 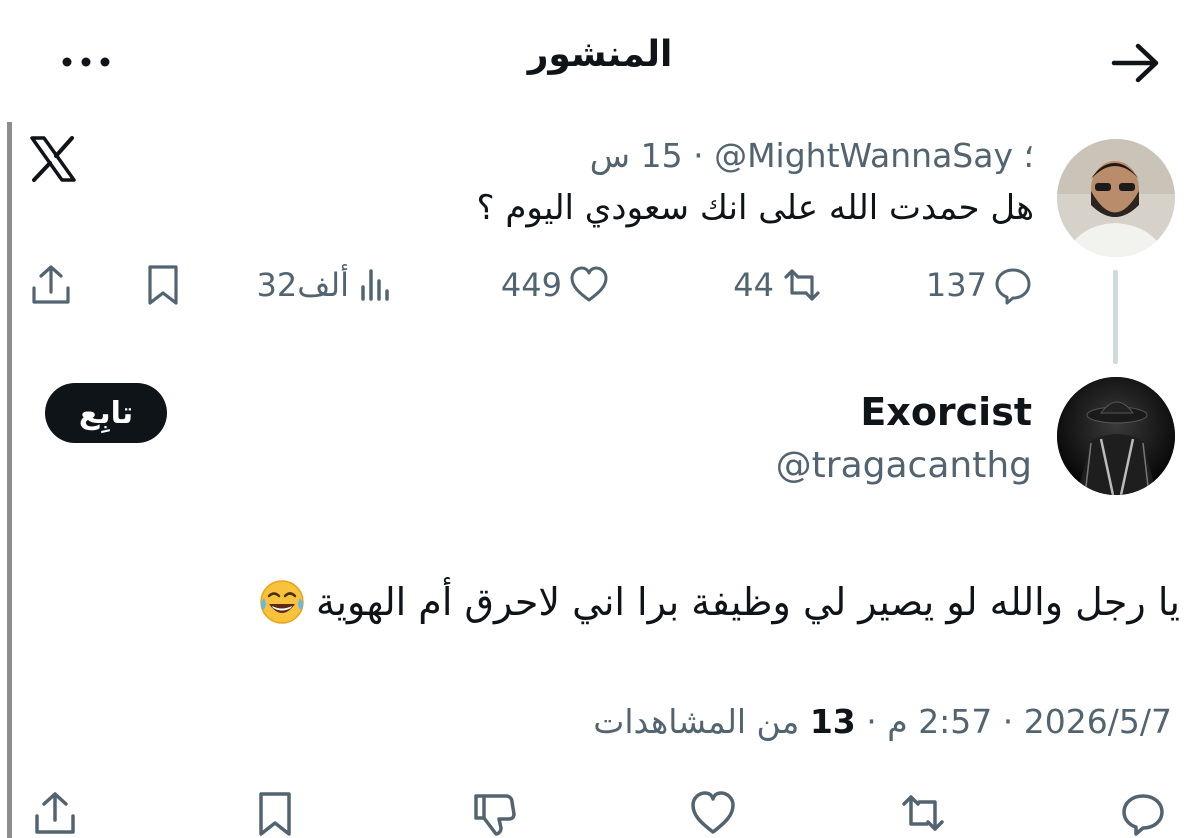 I want to click on left-edge-bar, so click(x=9, y=480).